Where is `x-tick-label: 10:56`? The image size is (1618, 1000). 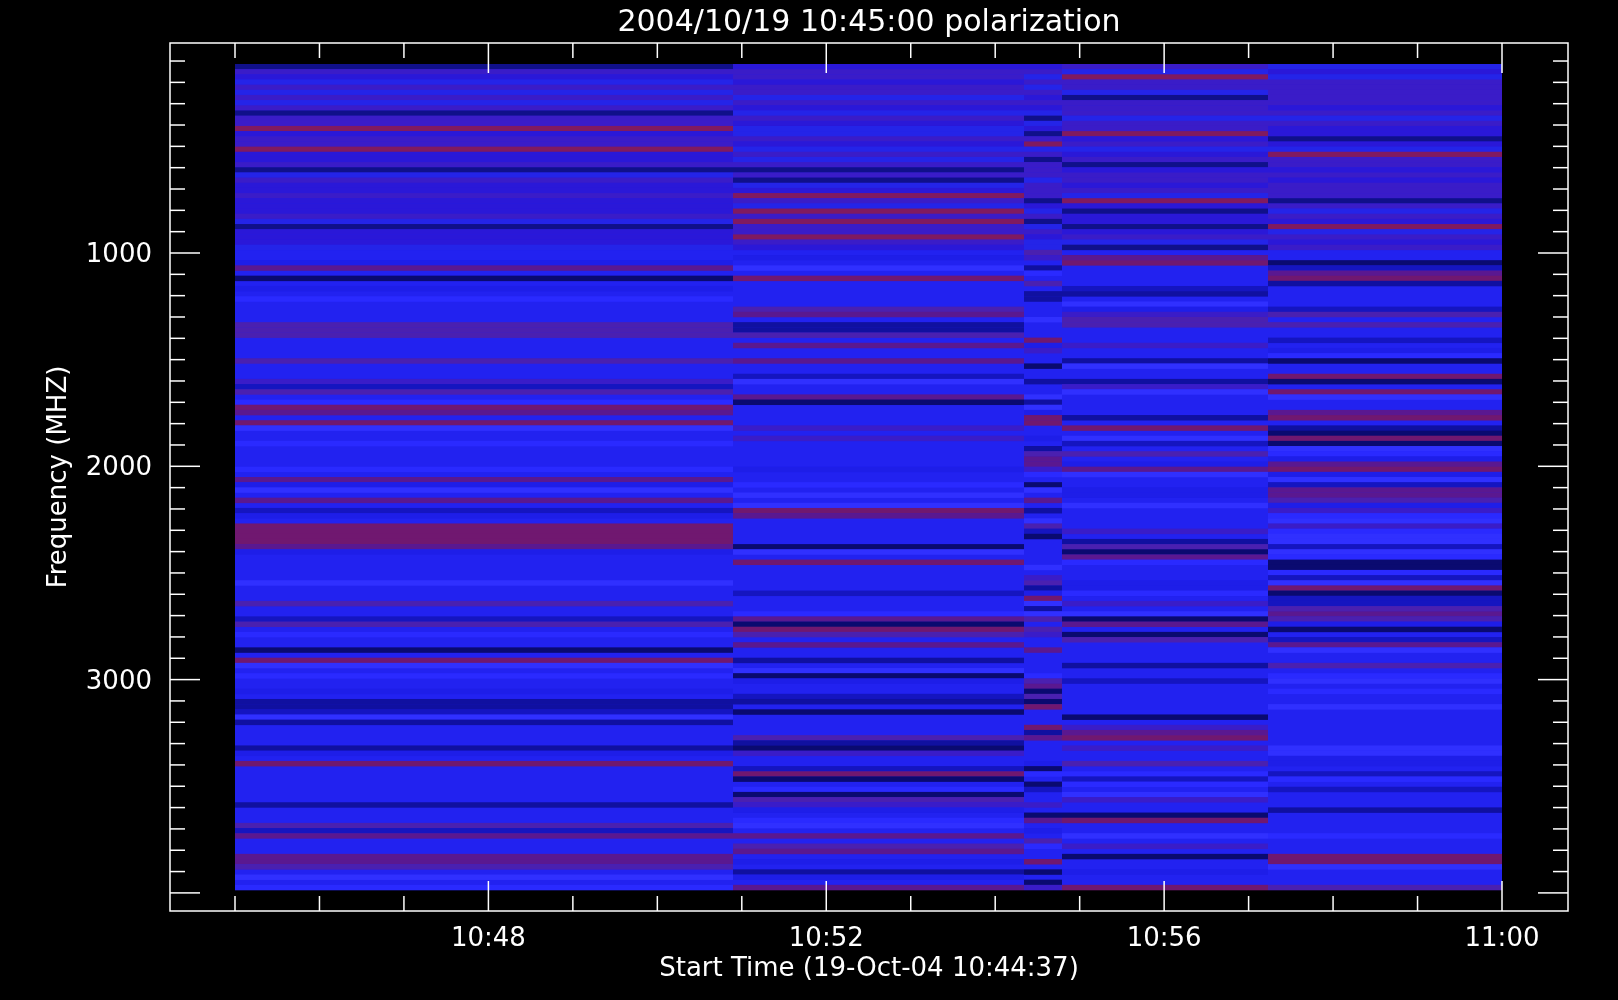 x-tick-label: 10:56 is located at coordinates (1164, 937).